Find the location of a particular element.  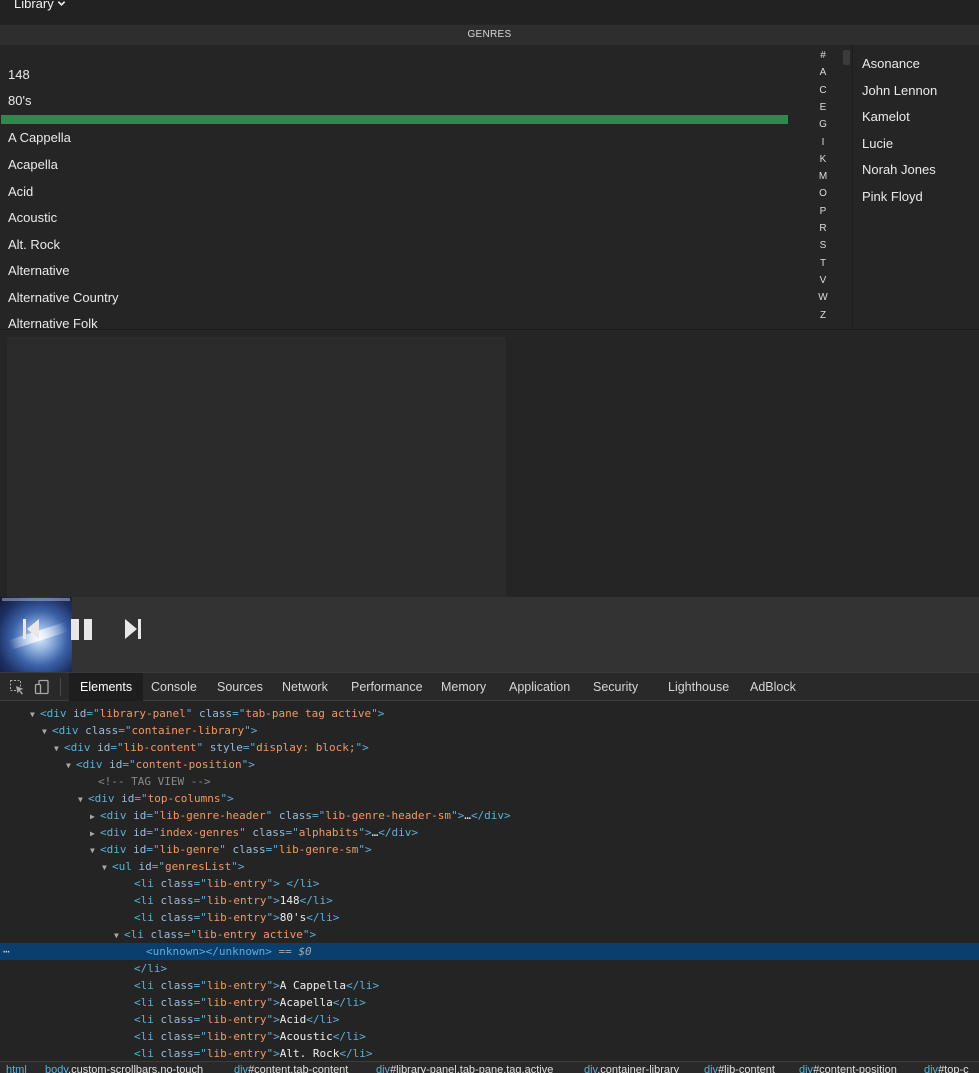

dom-node: ▼ <li class="lib-entry active"> is located at coordinates (489, 934).